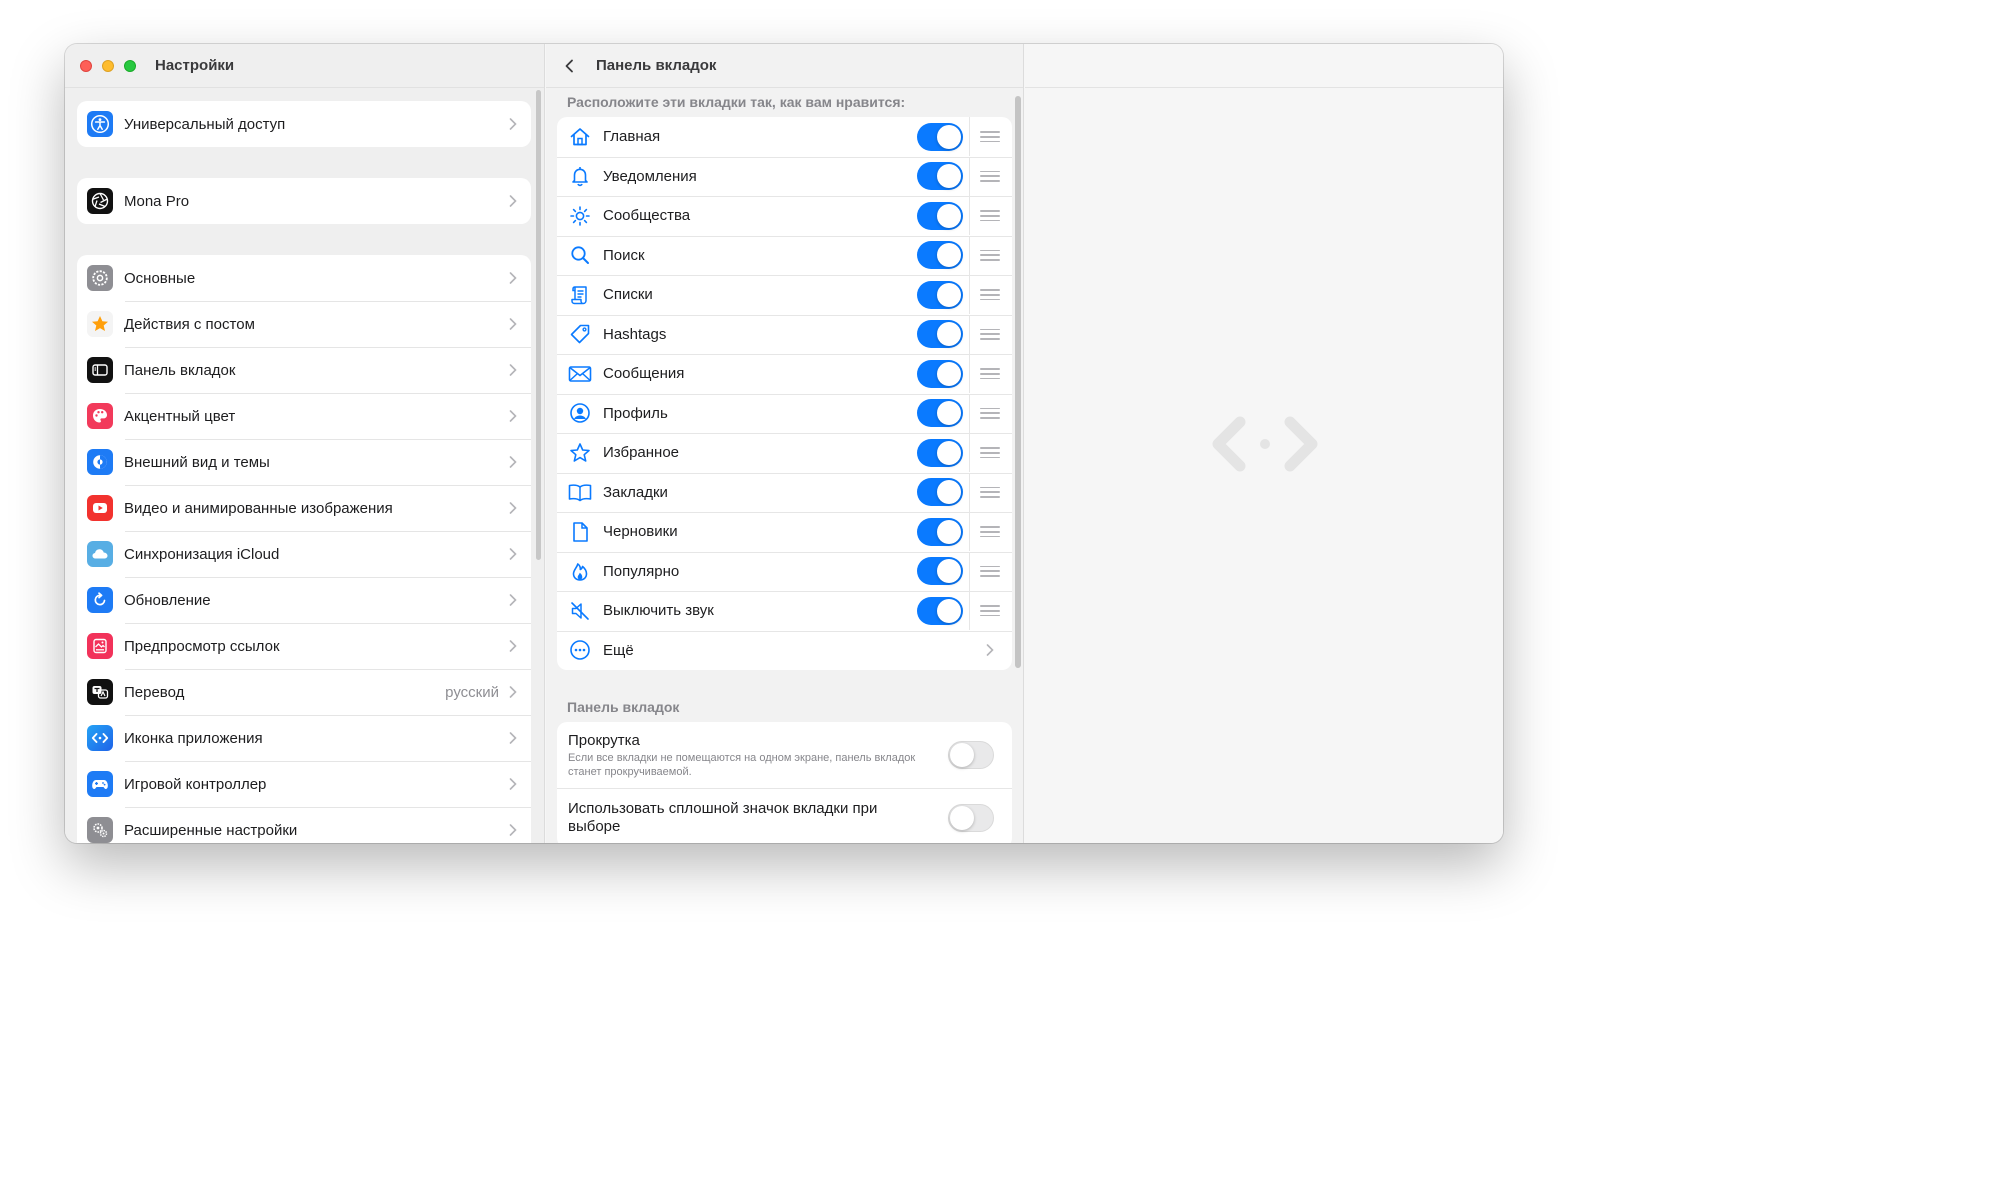 This screenshot has height=1185, width=2000. I want to click on cloud-icon, so click(100, 554).